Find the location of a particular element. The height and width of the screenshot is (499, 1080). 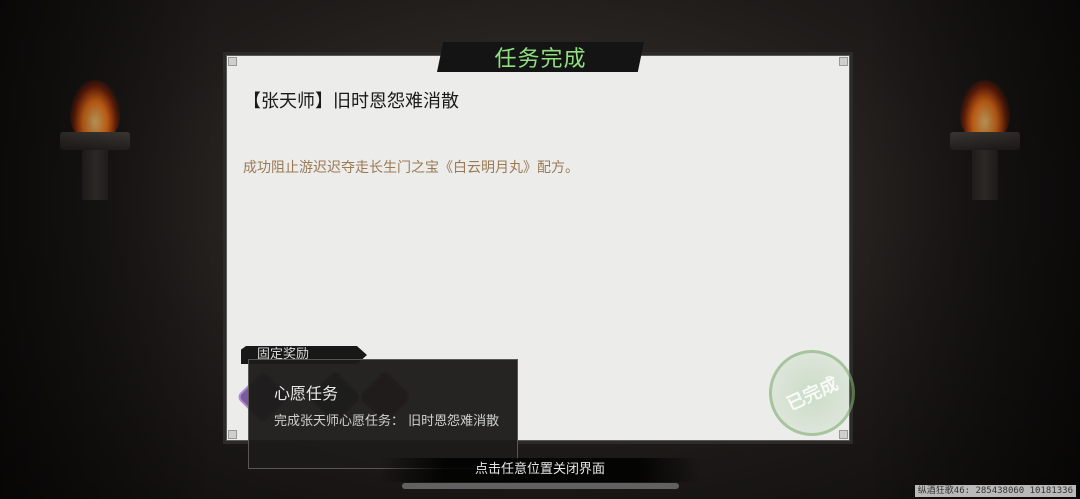

home-indicator is located at coordinates (540, 486).